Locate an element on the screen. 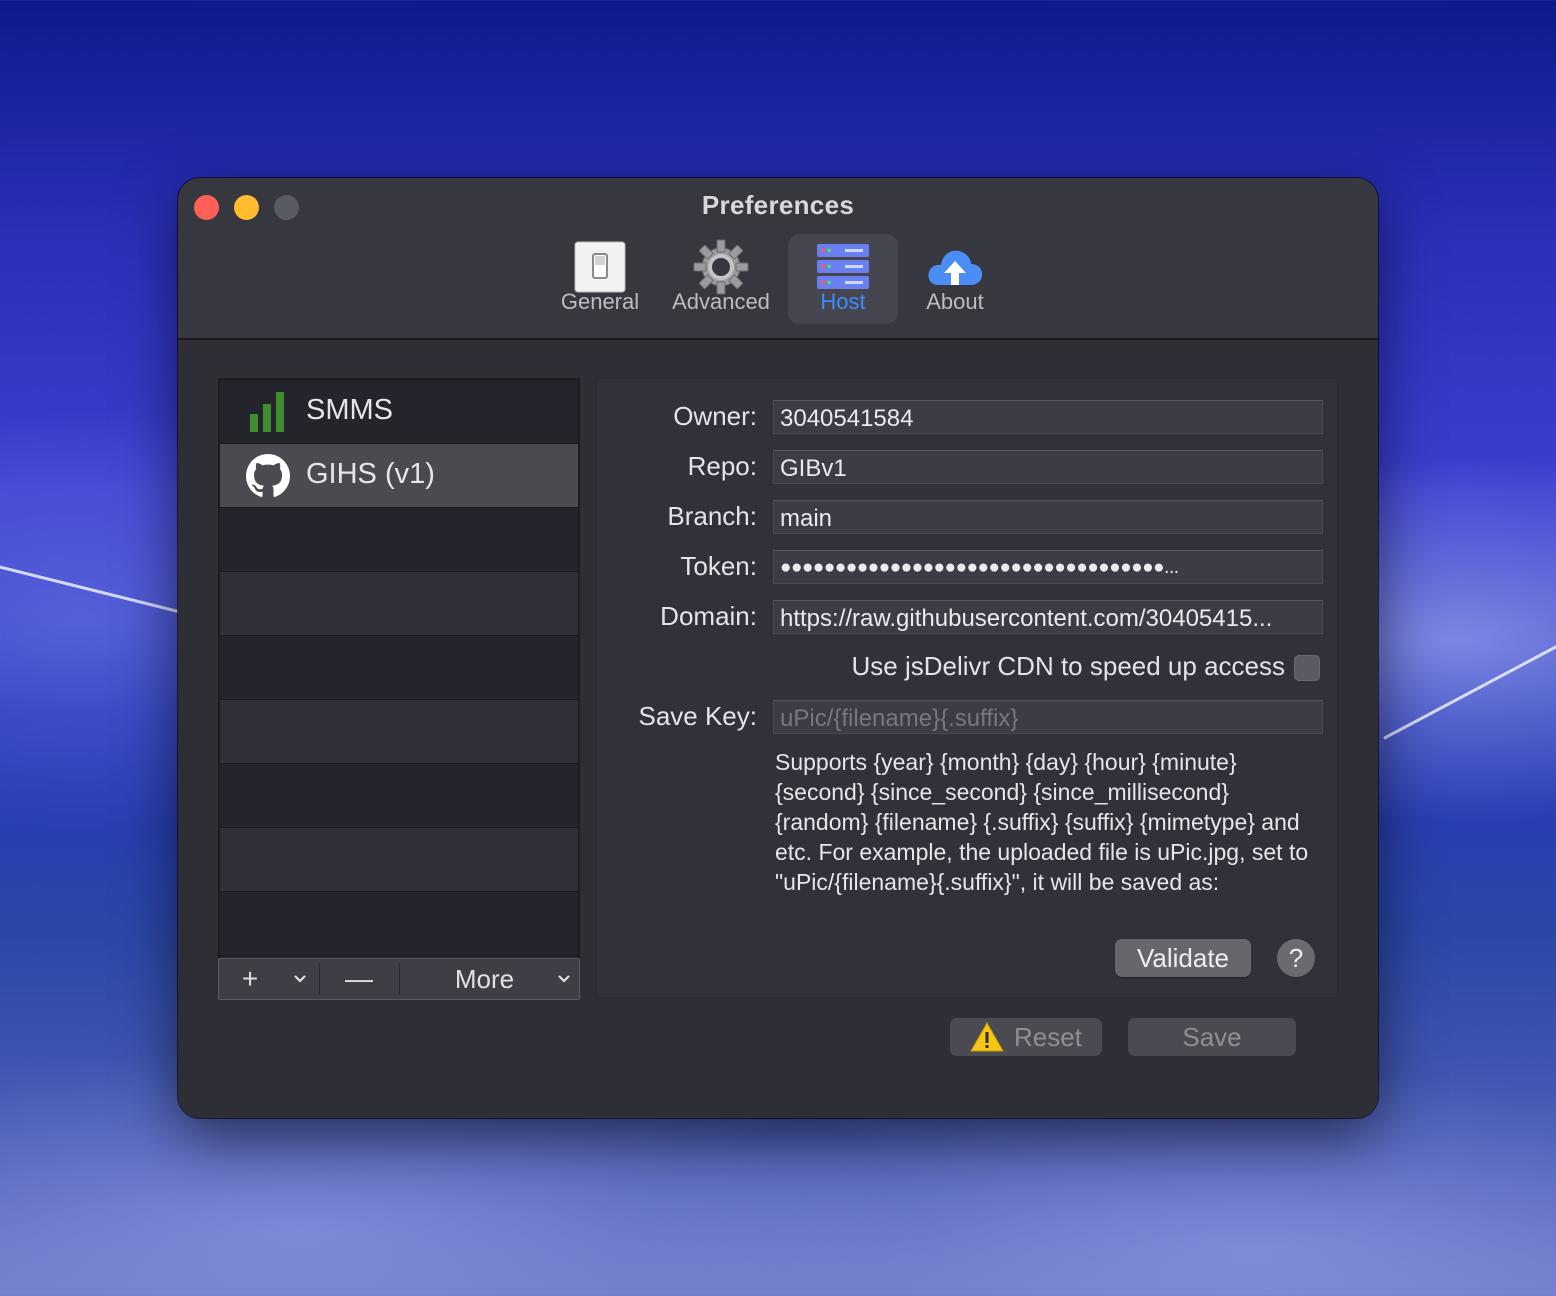  tab-host: Host is located at coordinates (843, 279).